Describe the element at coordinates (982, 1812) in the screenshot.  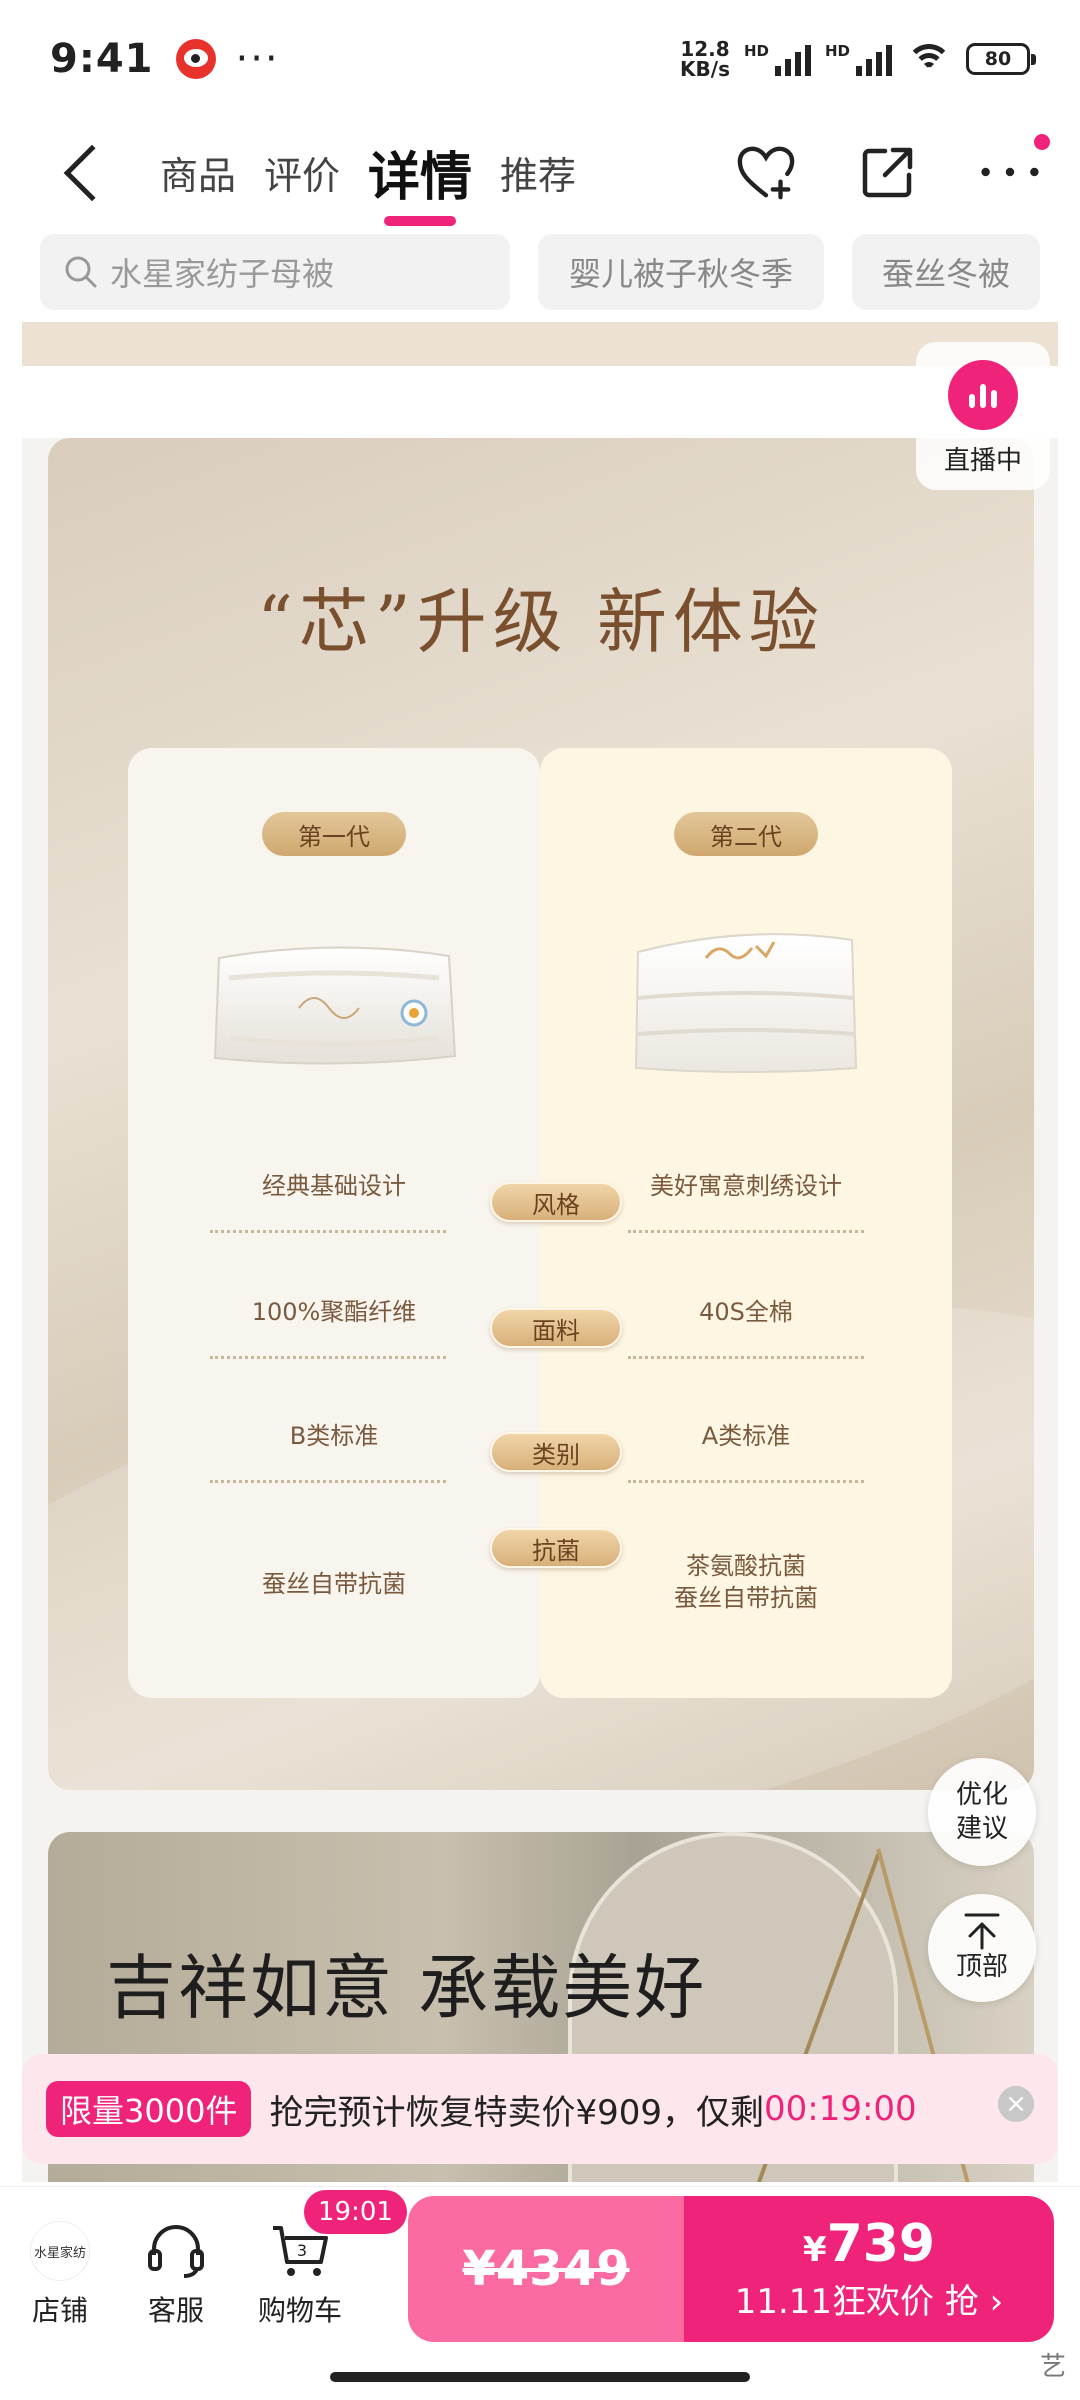
I see `suggest-button: 优化 建议` at that location.